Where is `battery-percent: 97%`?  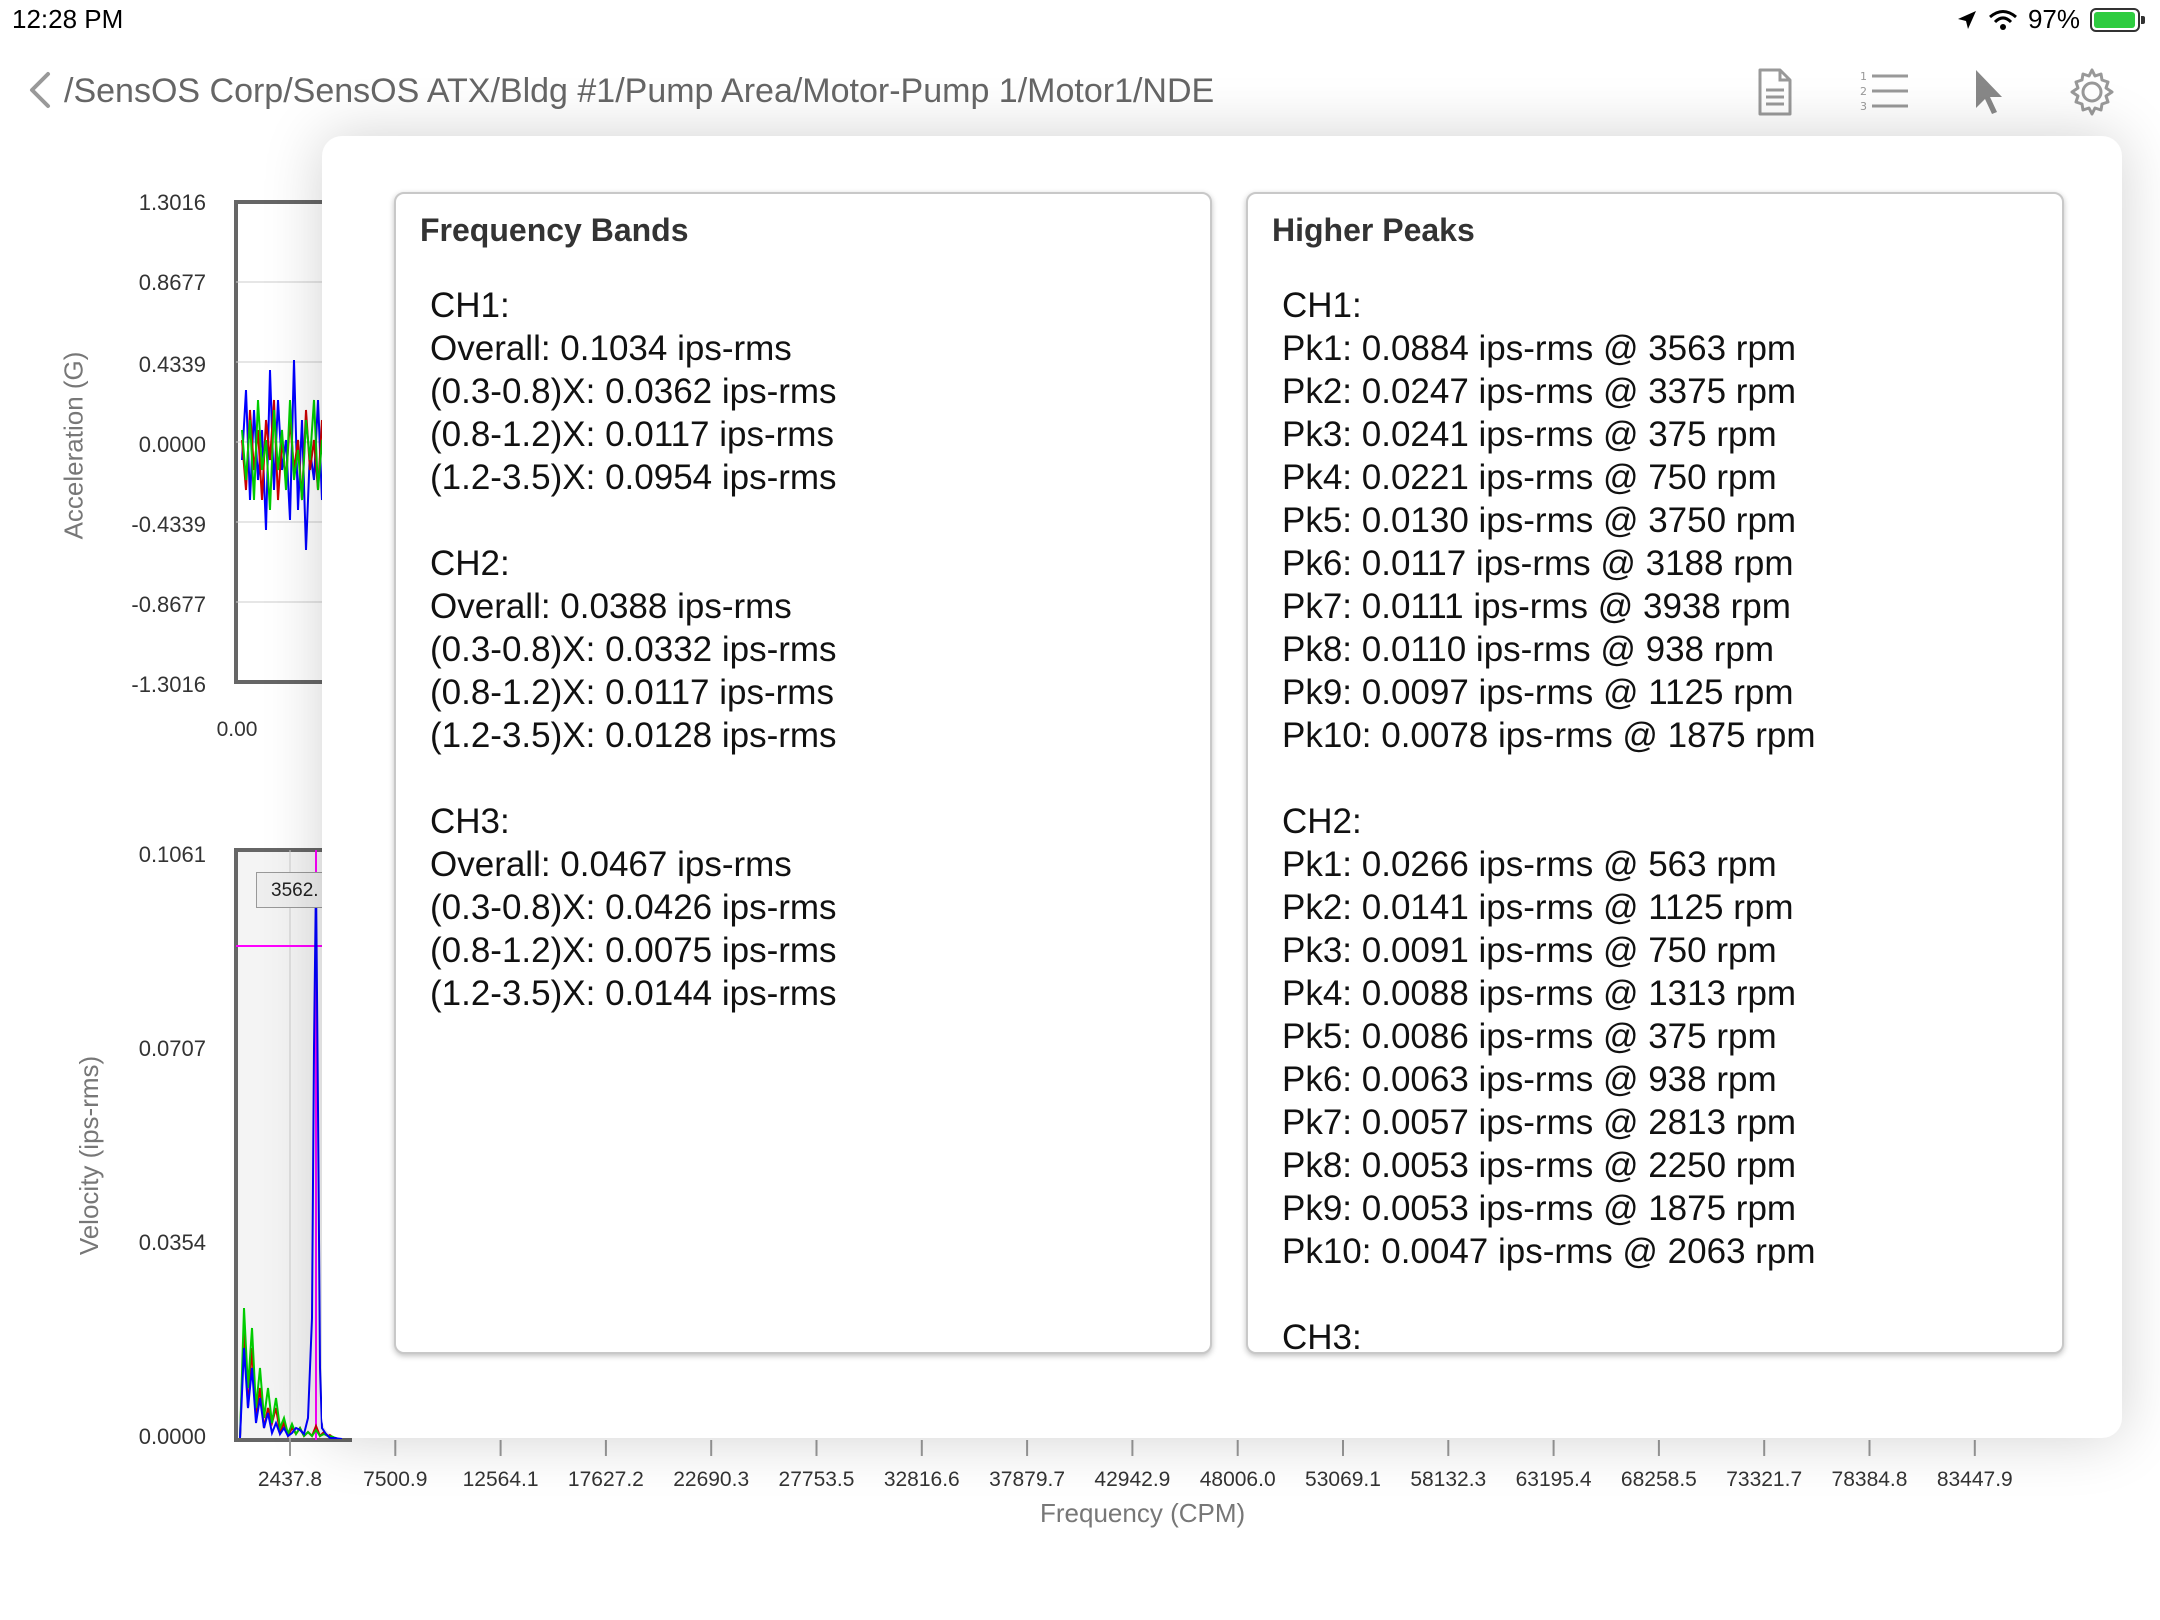 battery-percent: 97% is located at coordinates (2053, 19).